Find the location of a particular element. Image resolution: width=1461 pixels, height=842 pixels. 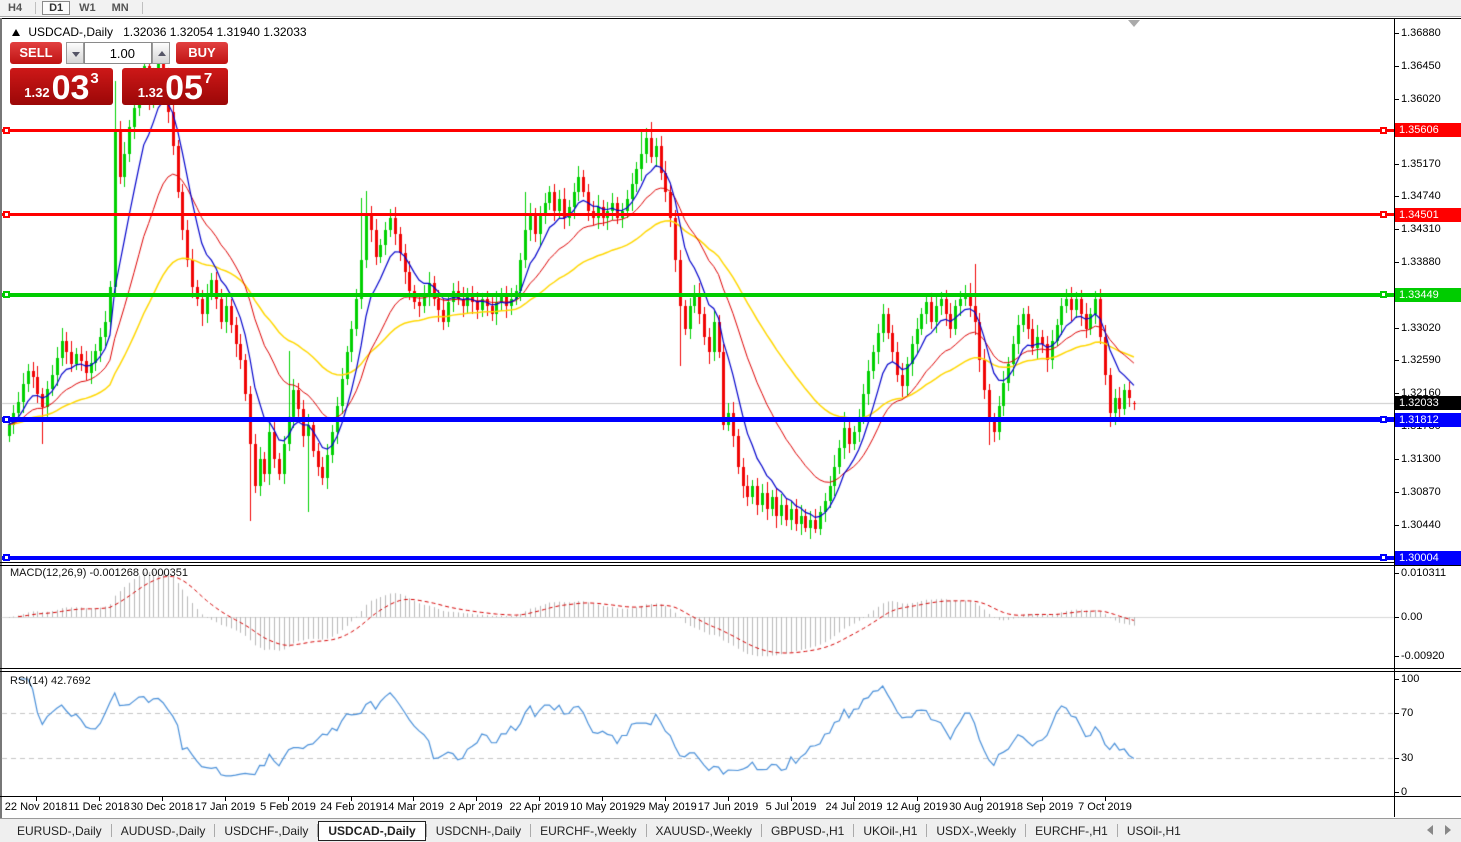

chart-tab-usdcnh-daily: USDCNH-,Daily is located at coordinates (478, 831).